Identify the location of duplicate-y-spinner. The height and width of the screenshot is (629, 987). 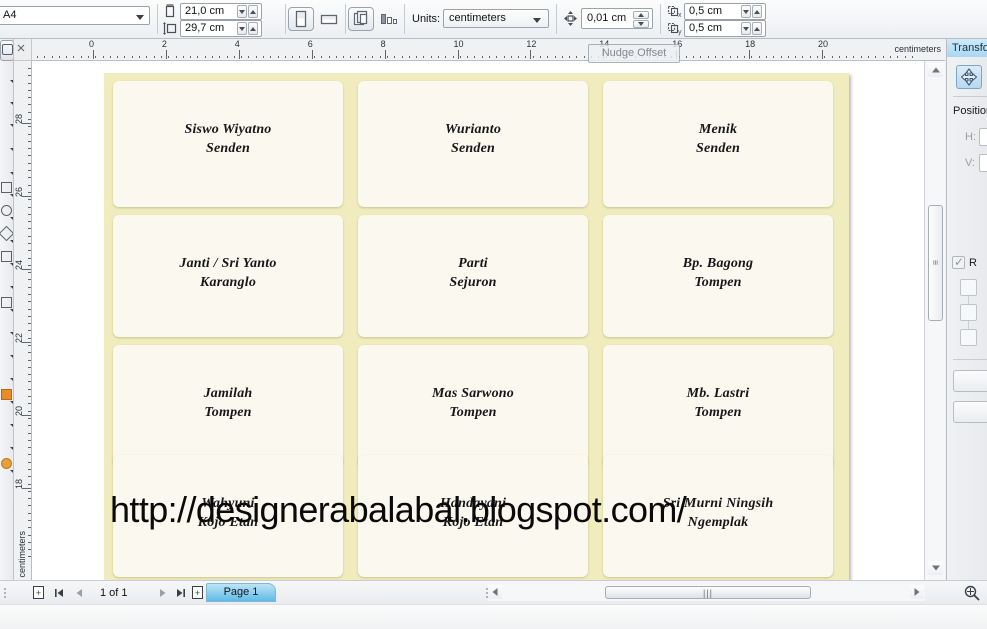
(752, 28).